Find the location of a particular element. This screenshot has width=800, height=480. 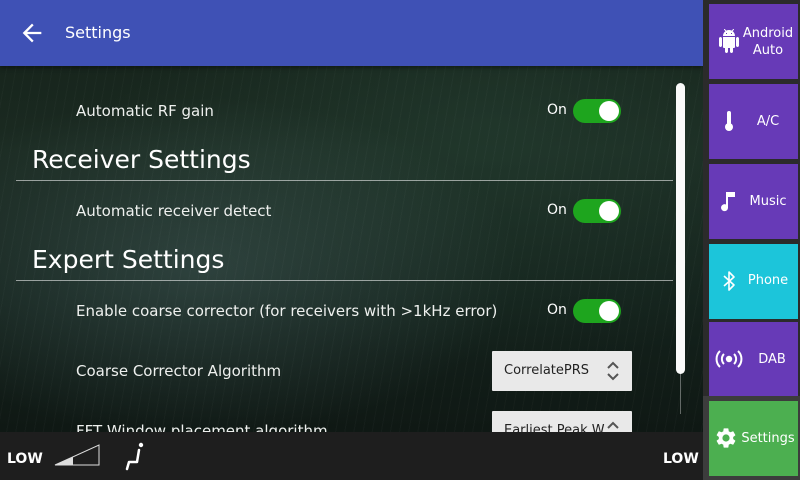

select-value: Earliest Peak W is located at coordinates (554, 427).